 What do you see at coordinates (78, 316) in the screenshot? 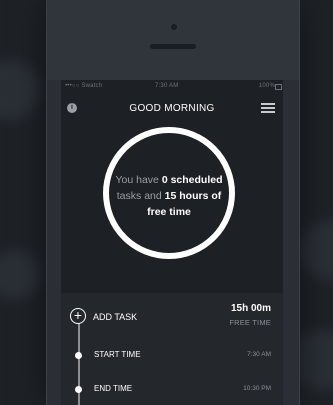
I see `add-icon: +` at bounding box center [78, 316].